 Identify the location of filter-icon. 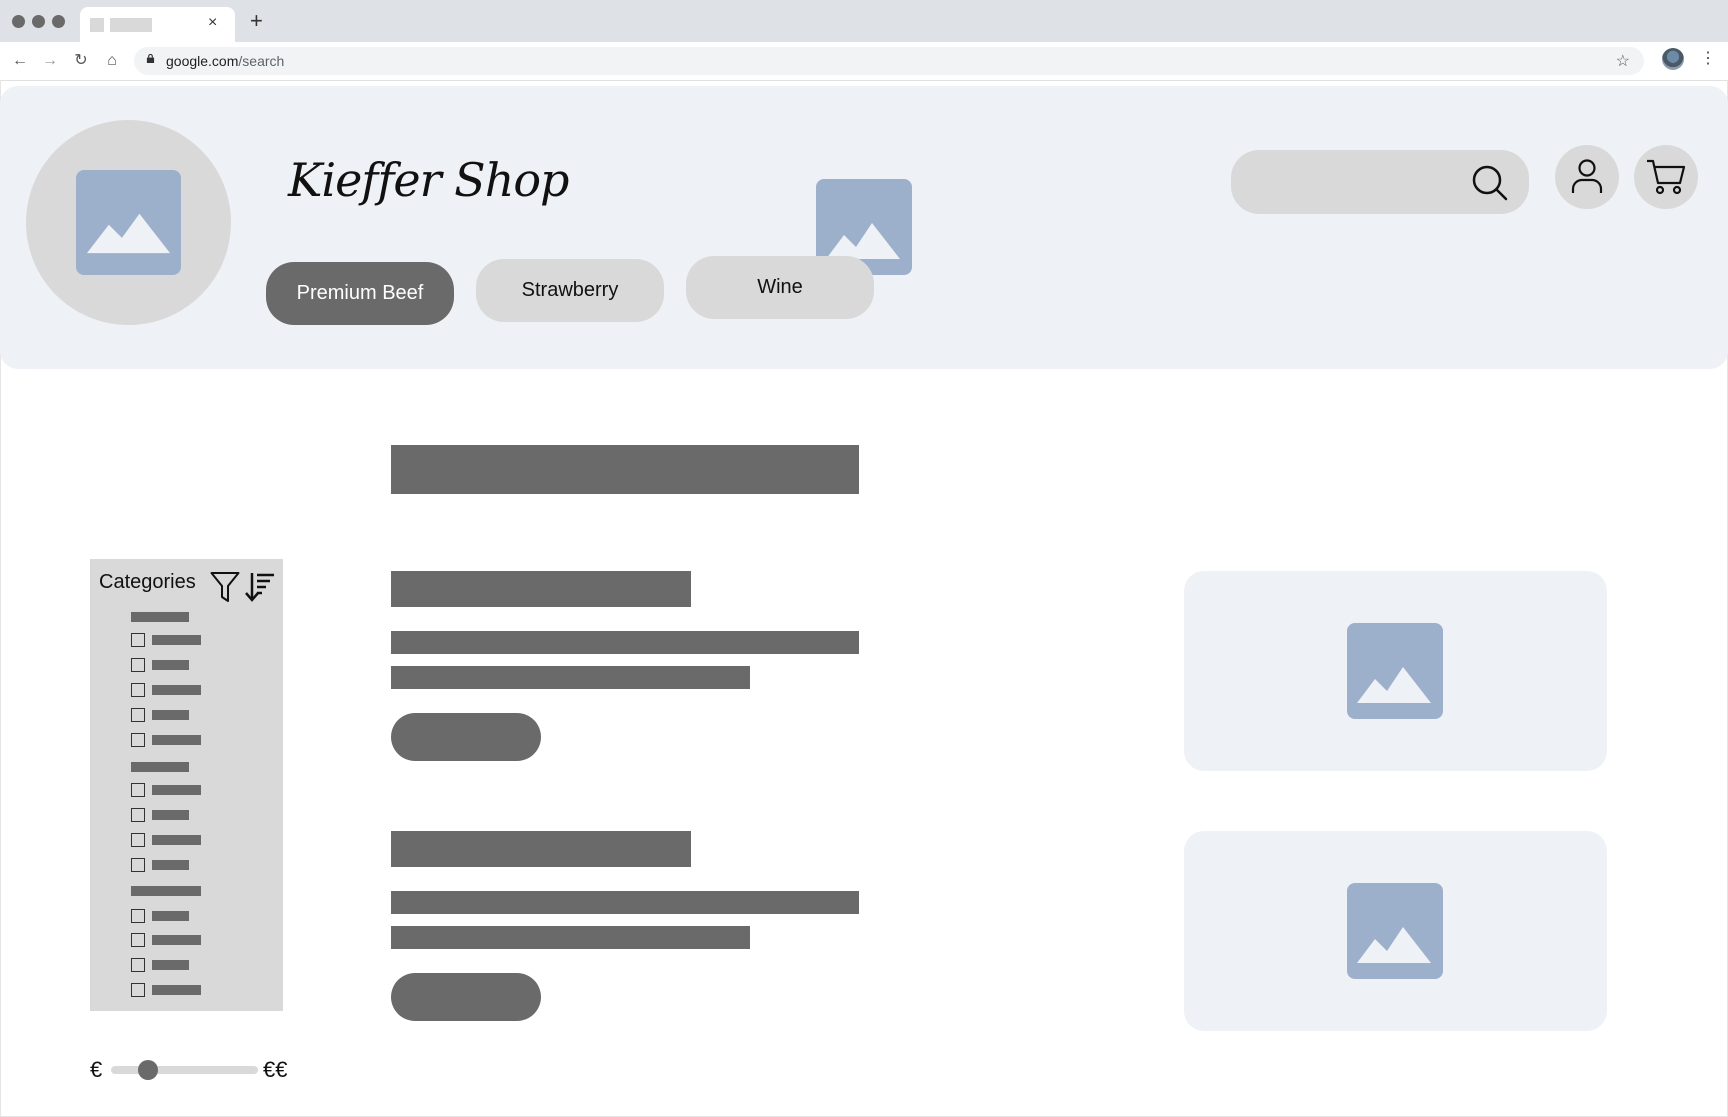
(225, 587).